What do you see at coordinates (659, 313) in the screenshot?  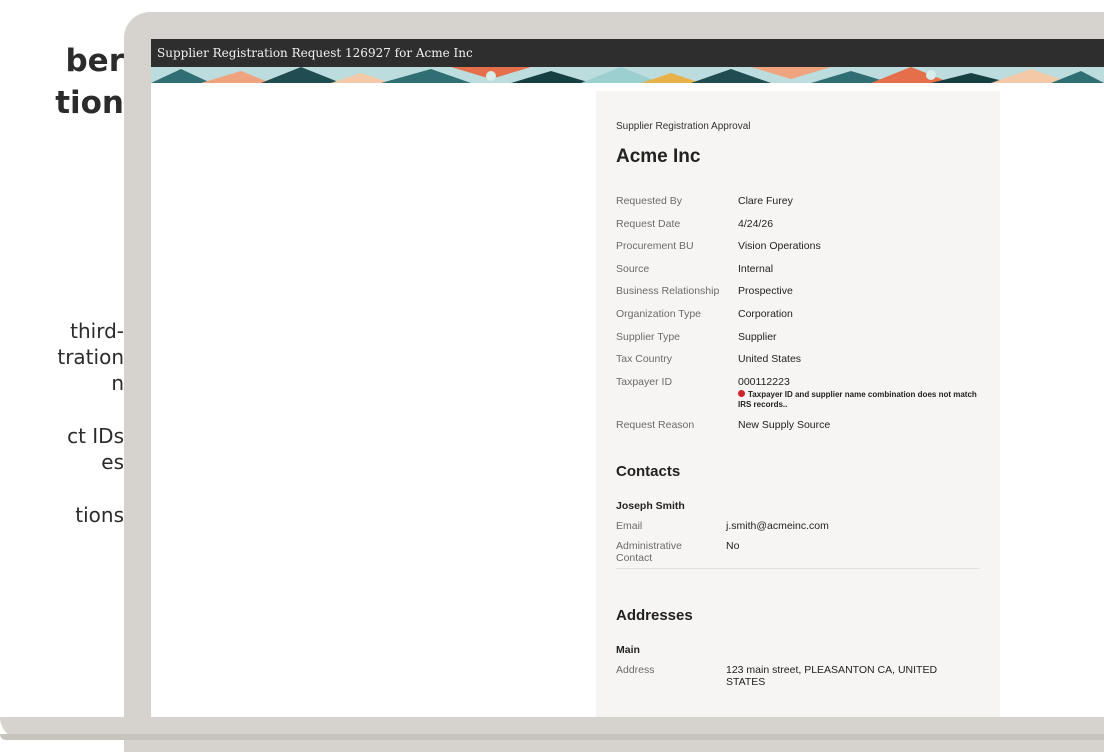 I see `field-label: Organization Type` at bounding box center [659, 313].